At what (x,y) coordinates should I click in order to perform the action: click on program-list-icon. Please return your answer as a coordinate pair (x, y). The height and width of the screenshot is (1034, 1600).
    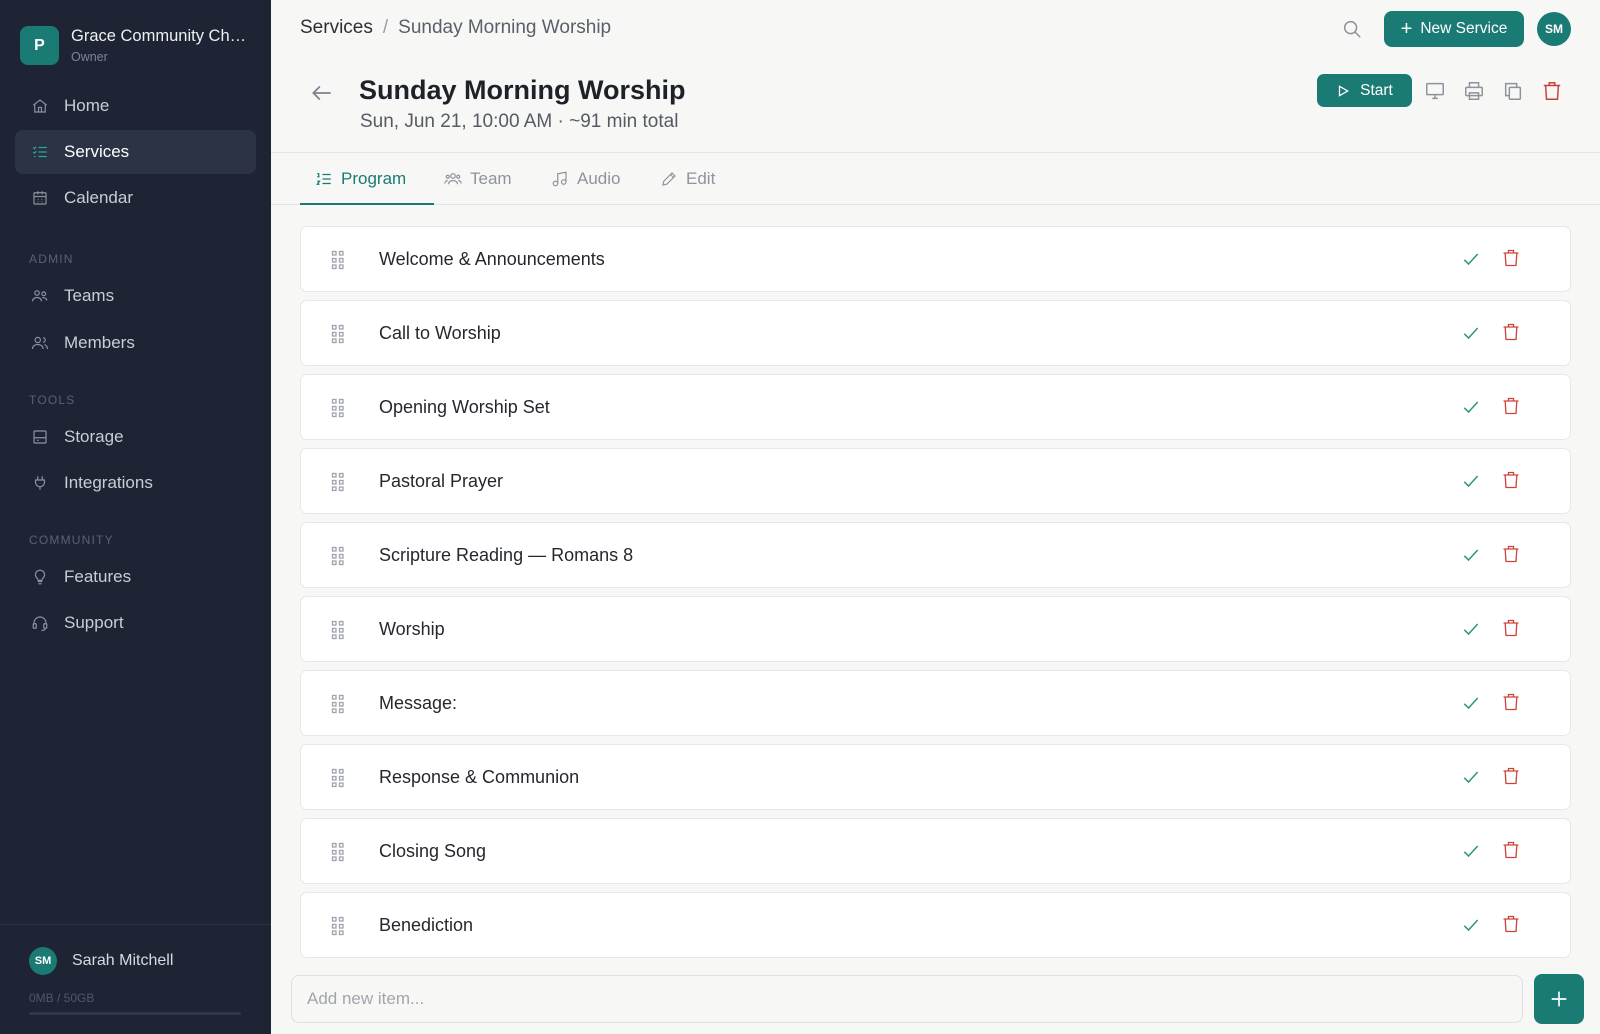
    Looking at the image, I should click on (323, 179).